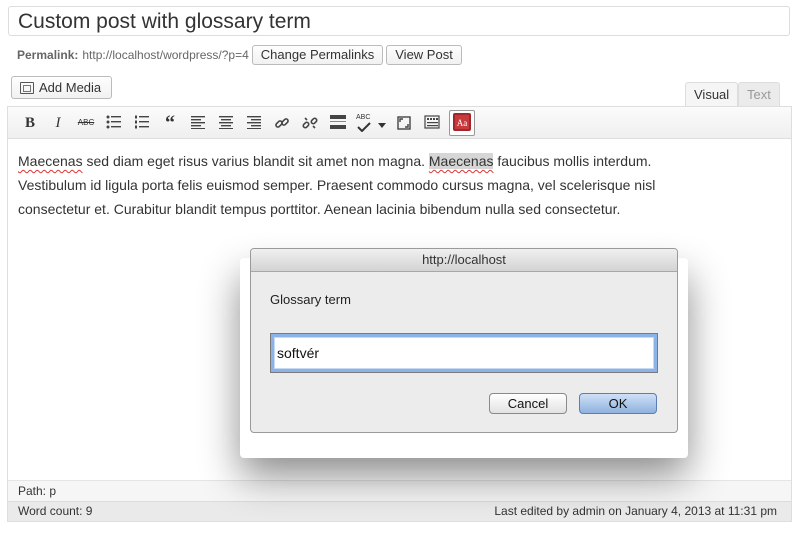 This screenshot has height=545, width=806. I want to click on post-title-text: Custom post with glossary term, so click(164, 21).